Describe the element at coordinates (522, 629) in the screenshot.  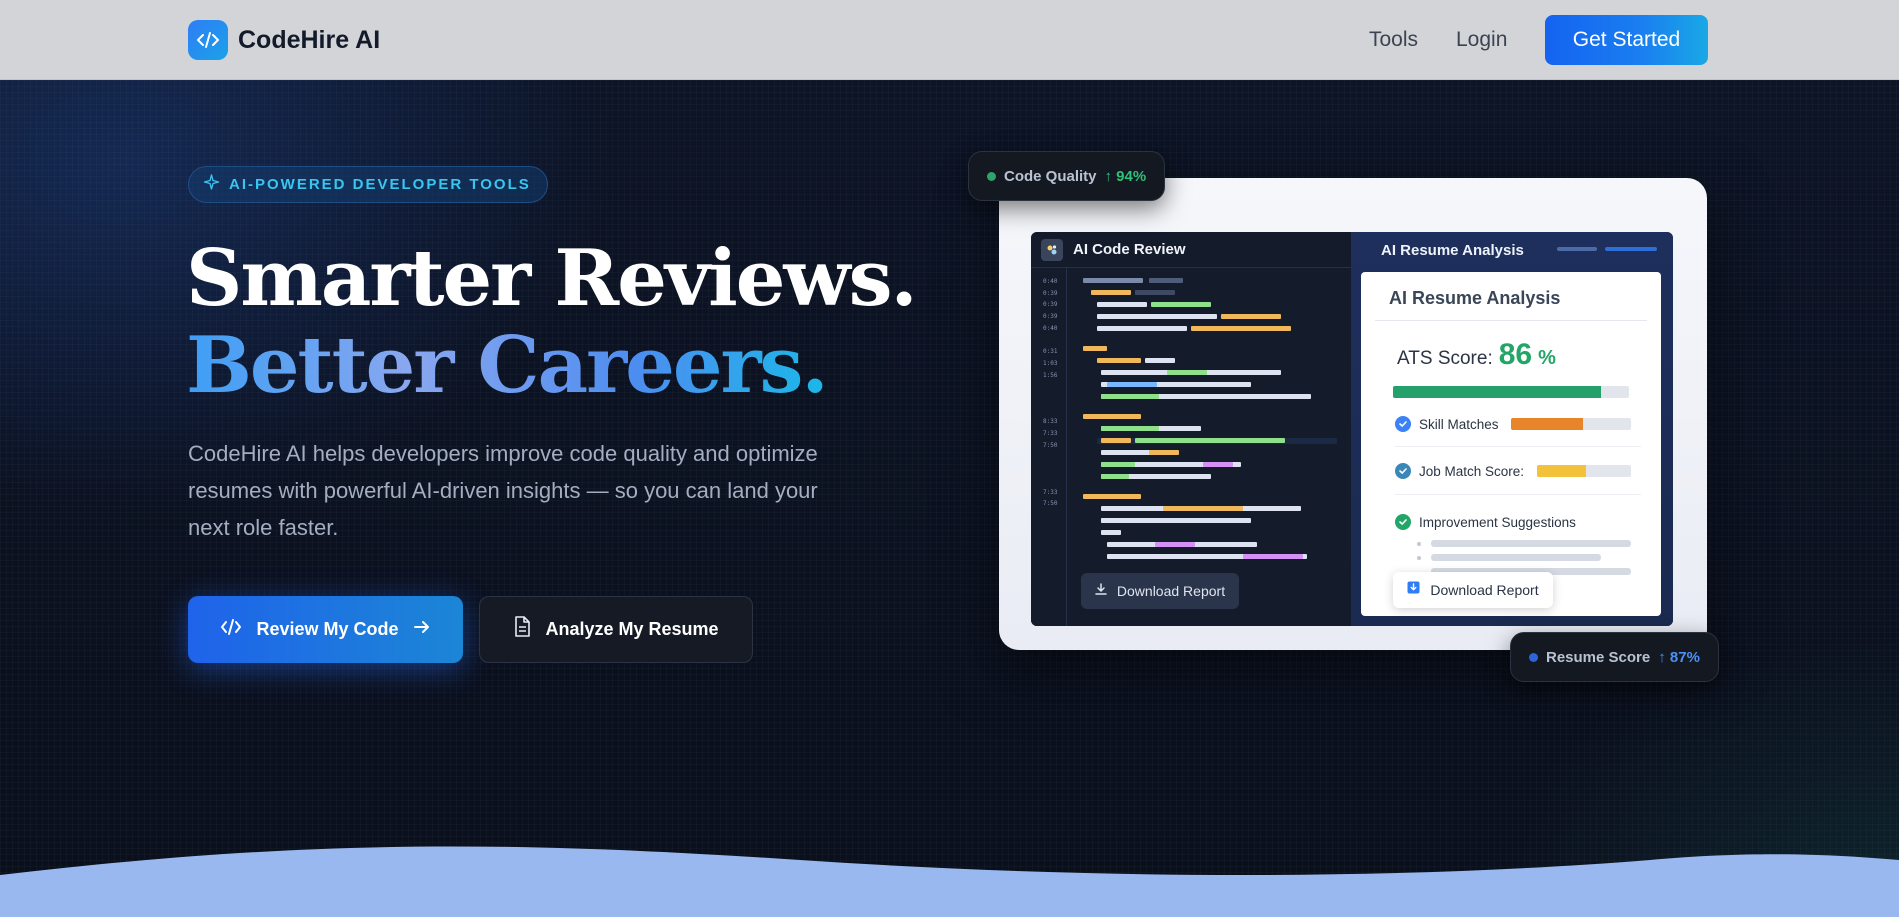
I see `document-icon` at that location.